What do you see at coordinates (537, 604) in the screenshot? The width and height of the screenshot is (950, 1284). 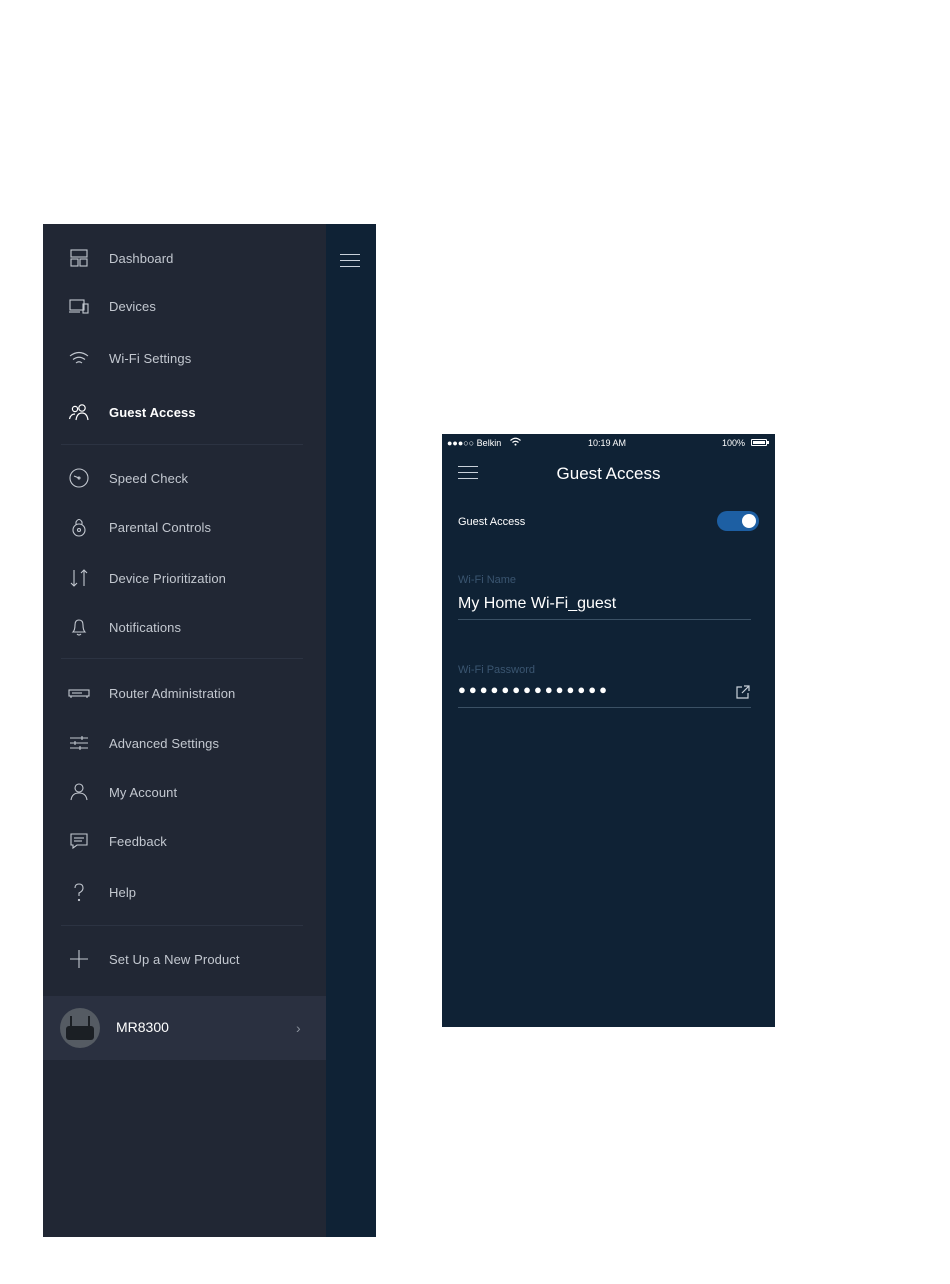 I see `wifi-name-field: My Home Wi-Fi_guest` at bounding box center [537, 604].